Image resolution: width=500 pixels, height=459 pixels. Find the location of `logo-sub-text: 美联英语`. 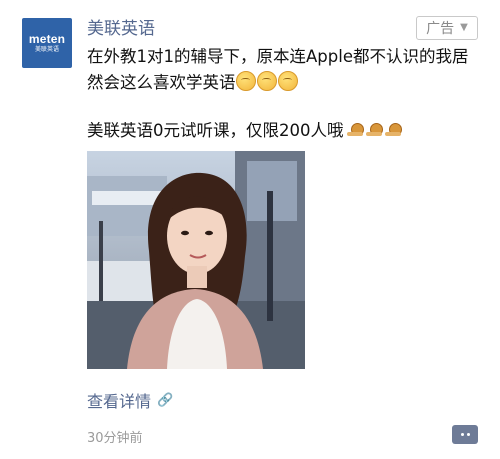

logo-sub-text: 美联英语 is located at coordinates (46, 49).